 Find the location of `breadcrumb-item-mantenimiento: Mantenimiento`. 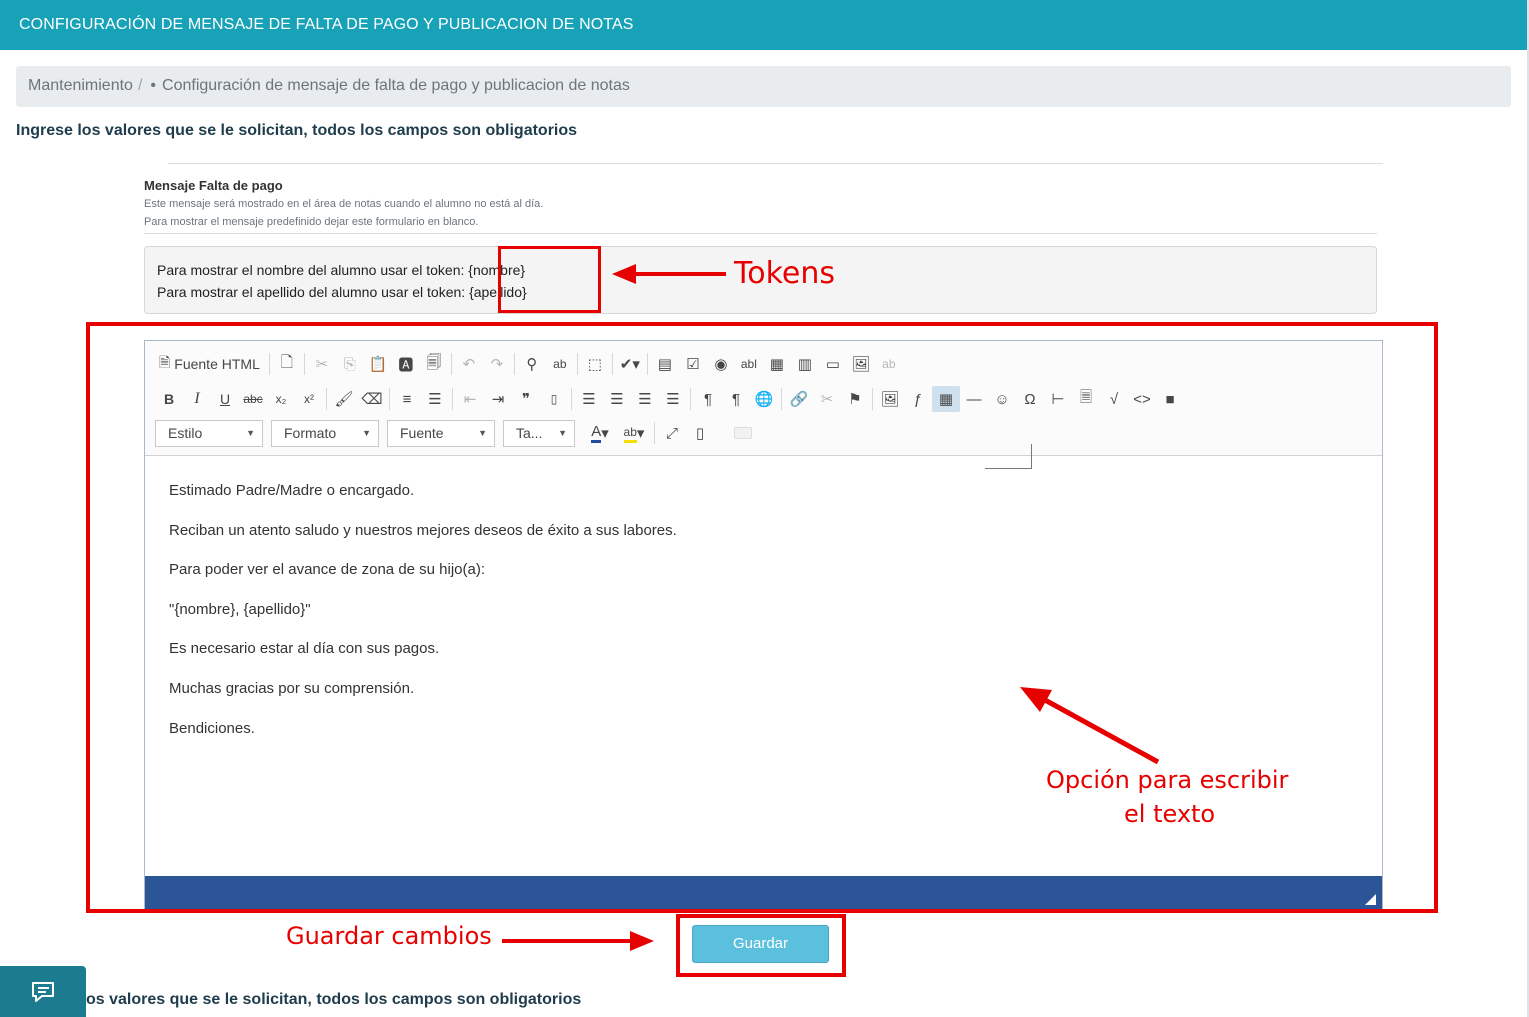

breadcrumb-item-mantenimiento: Mantenimiento is located at coordinates (80, 85).